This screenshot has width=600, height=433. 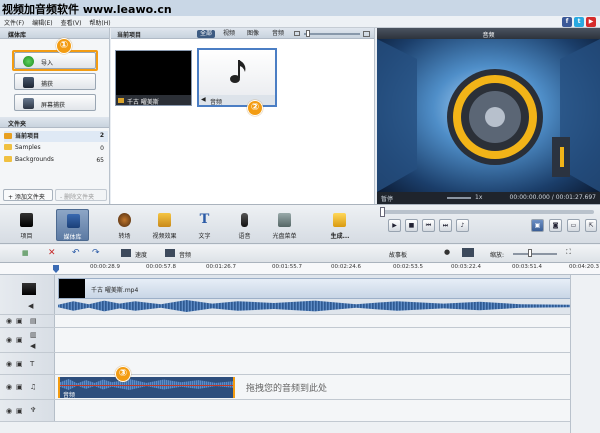 I want to click on zoom-label: 缩放:, so click(x=497, y=255).